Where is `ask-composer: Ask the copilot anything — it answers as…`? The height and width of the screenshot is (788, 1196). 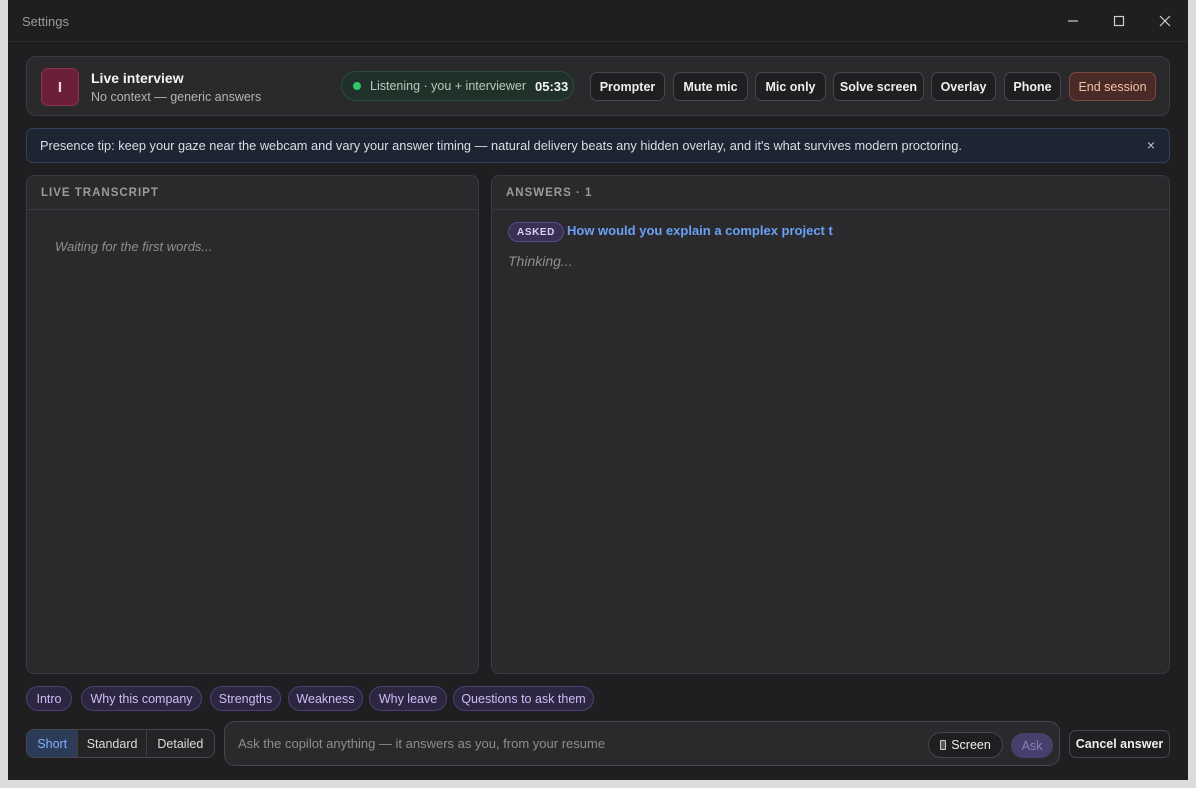
ask-composer: Ask the copilot anything — it answers as… is located at coordinates (642, 743).